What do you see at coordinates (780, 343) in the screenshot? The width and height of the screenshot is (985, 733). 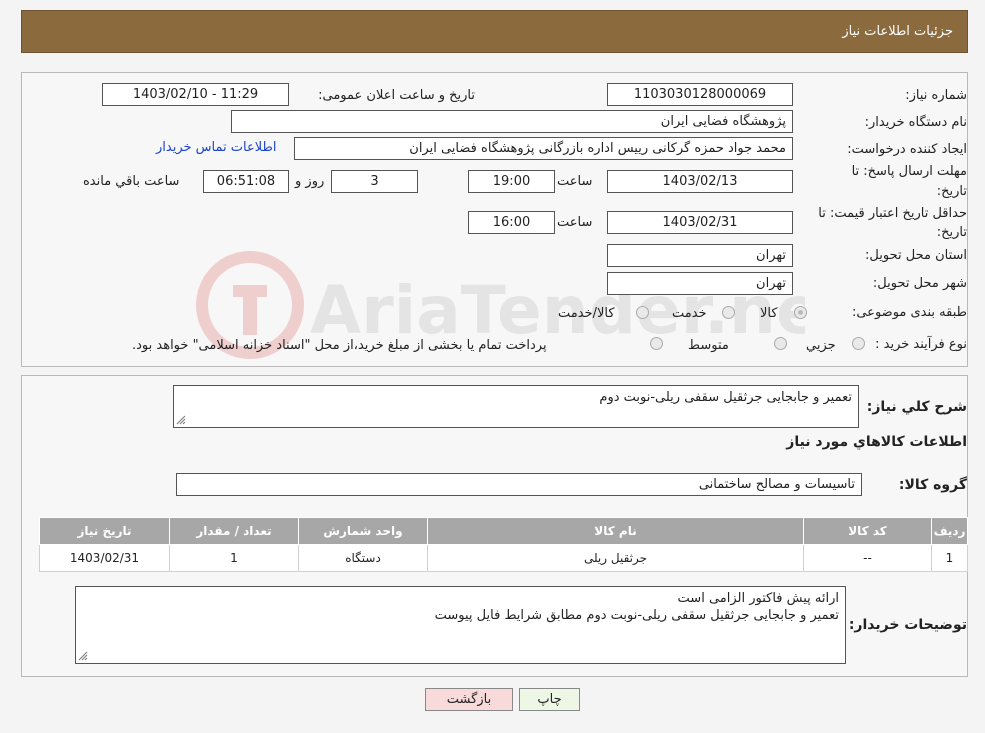 I see `purchase-radio-medium` at bounding box center [780, 343].